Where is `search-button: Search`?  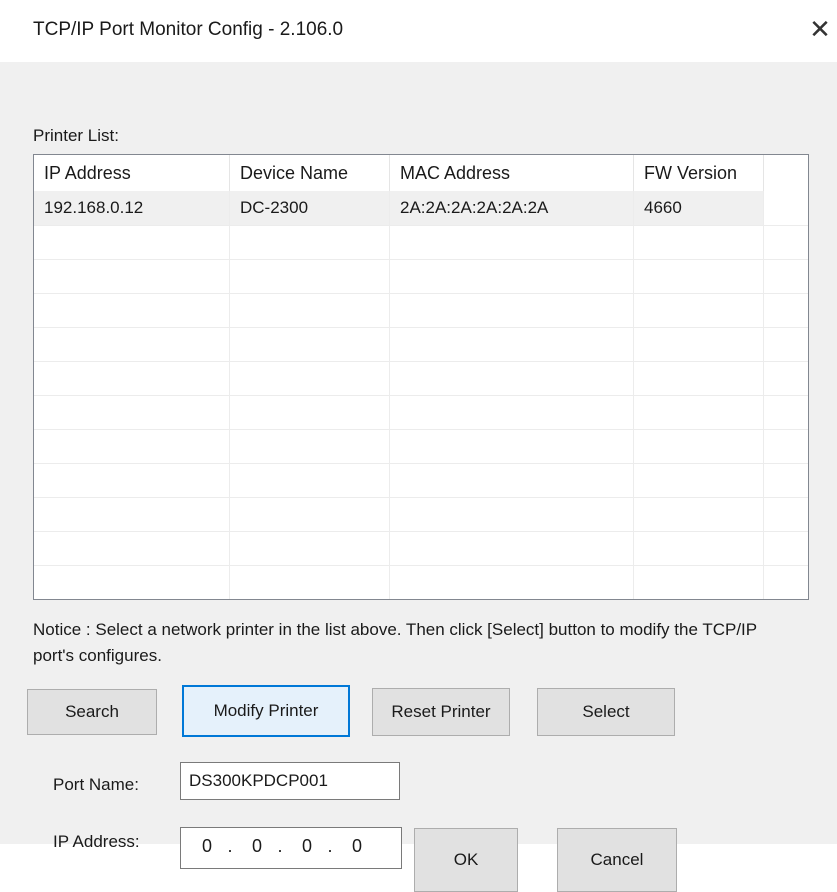 search-button: Search is located at coordinates (92, 712).